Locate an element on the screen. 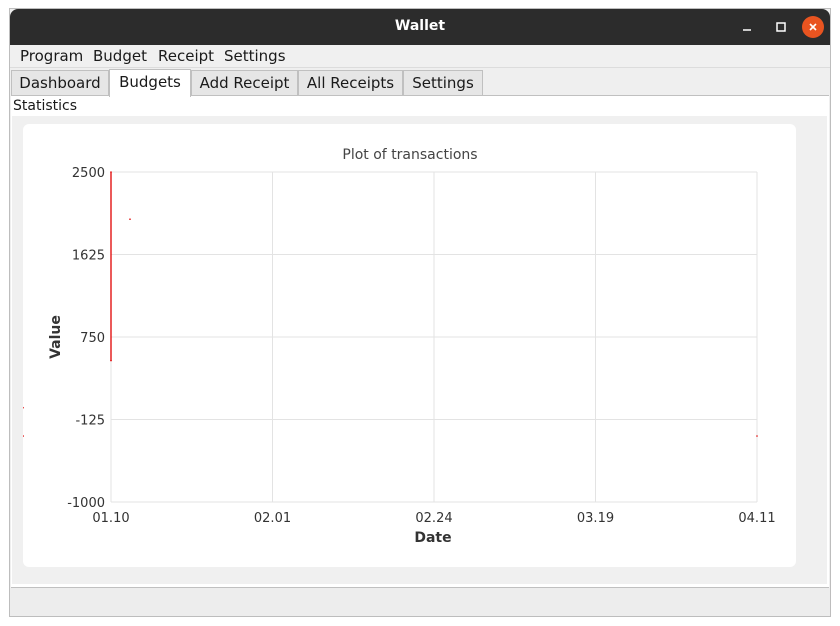 Image resolution: width=840 pixels, height=626 pixels. y-tick-label: 2500 is located at coordinates (88, 173).